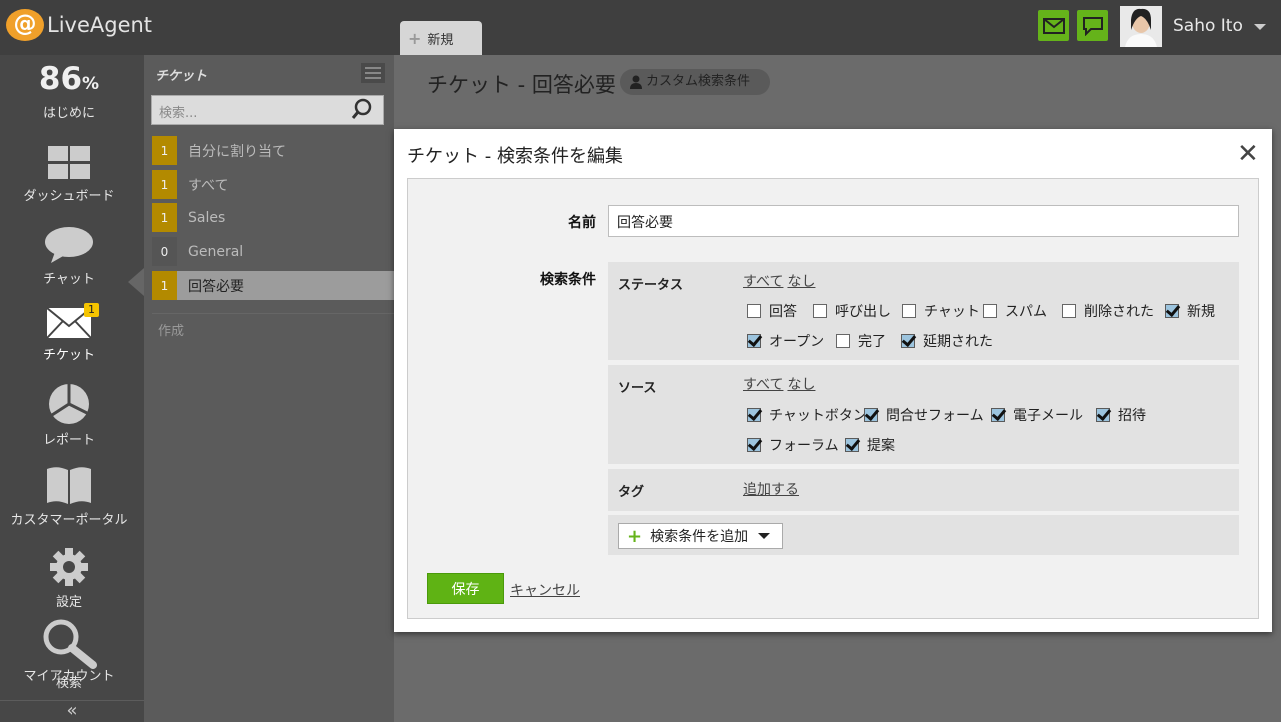  I want to click on filter-item: 1 Sales, so click(273, 217).